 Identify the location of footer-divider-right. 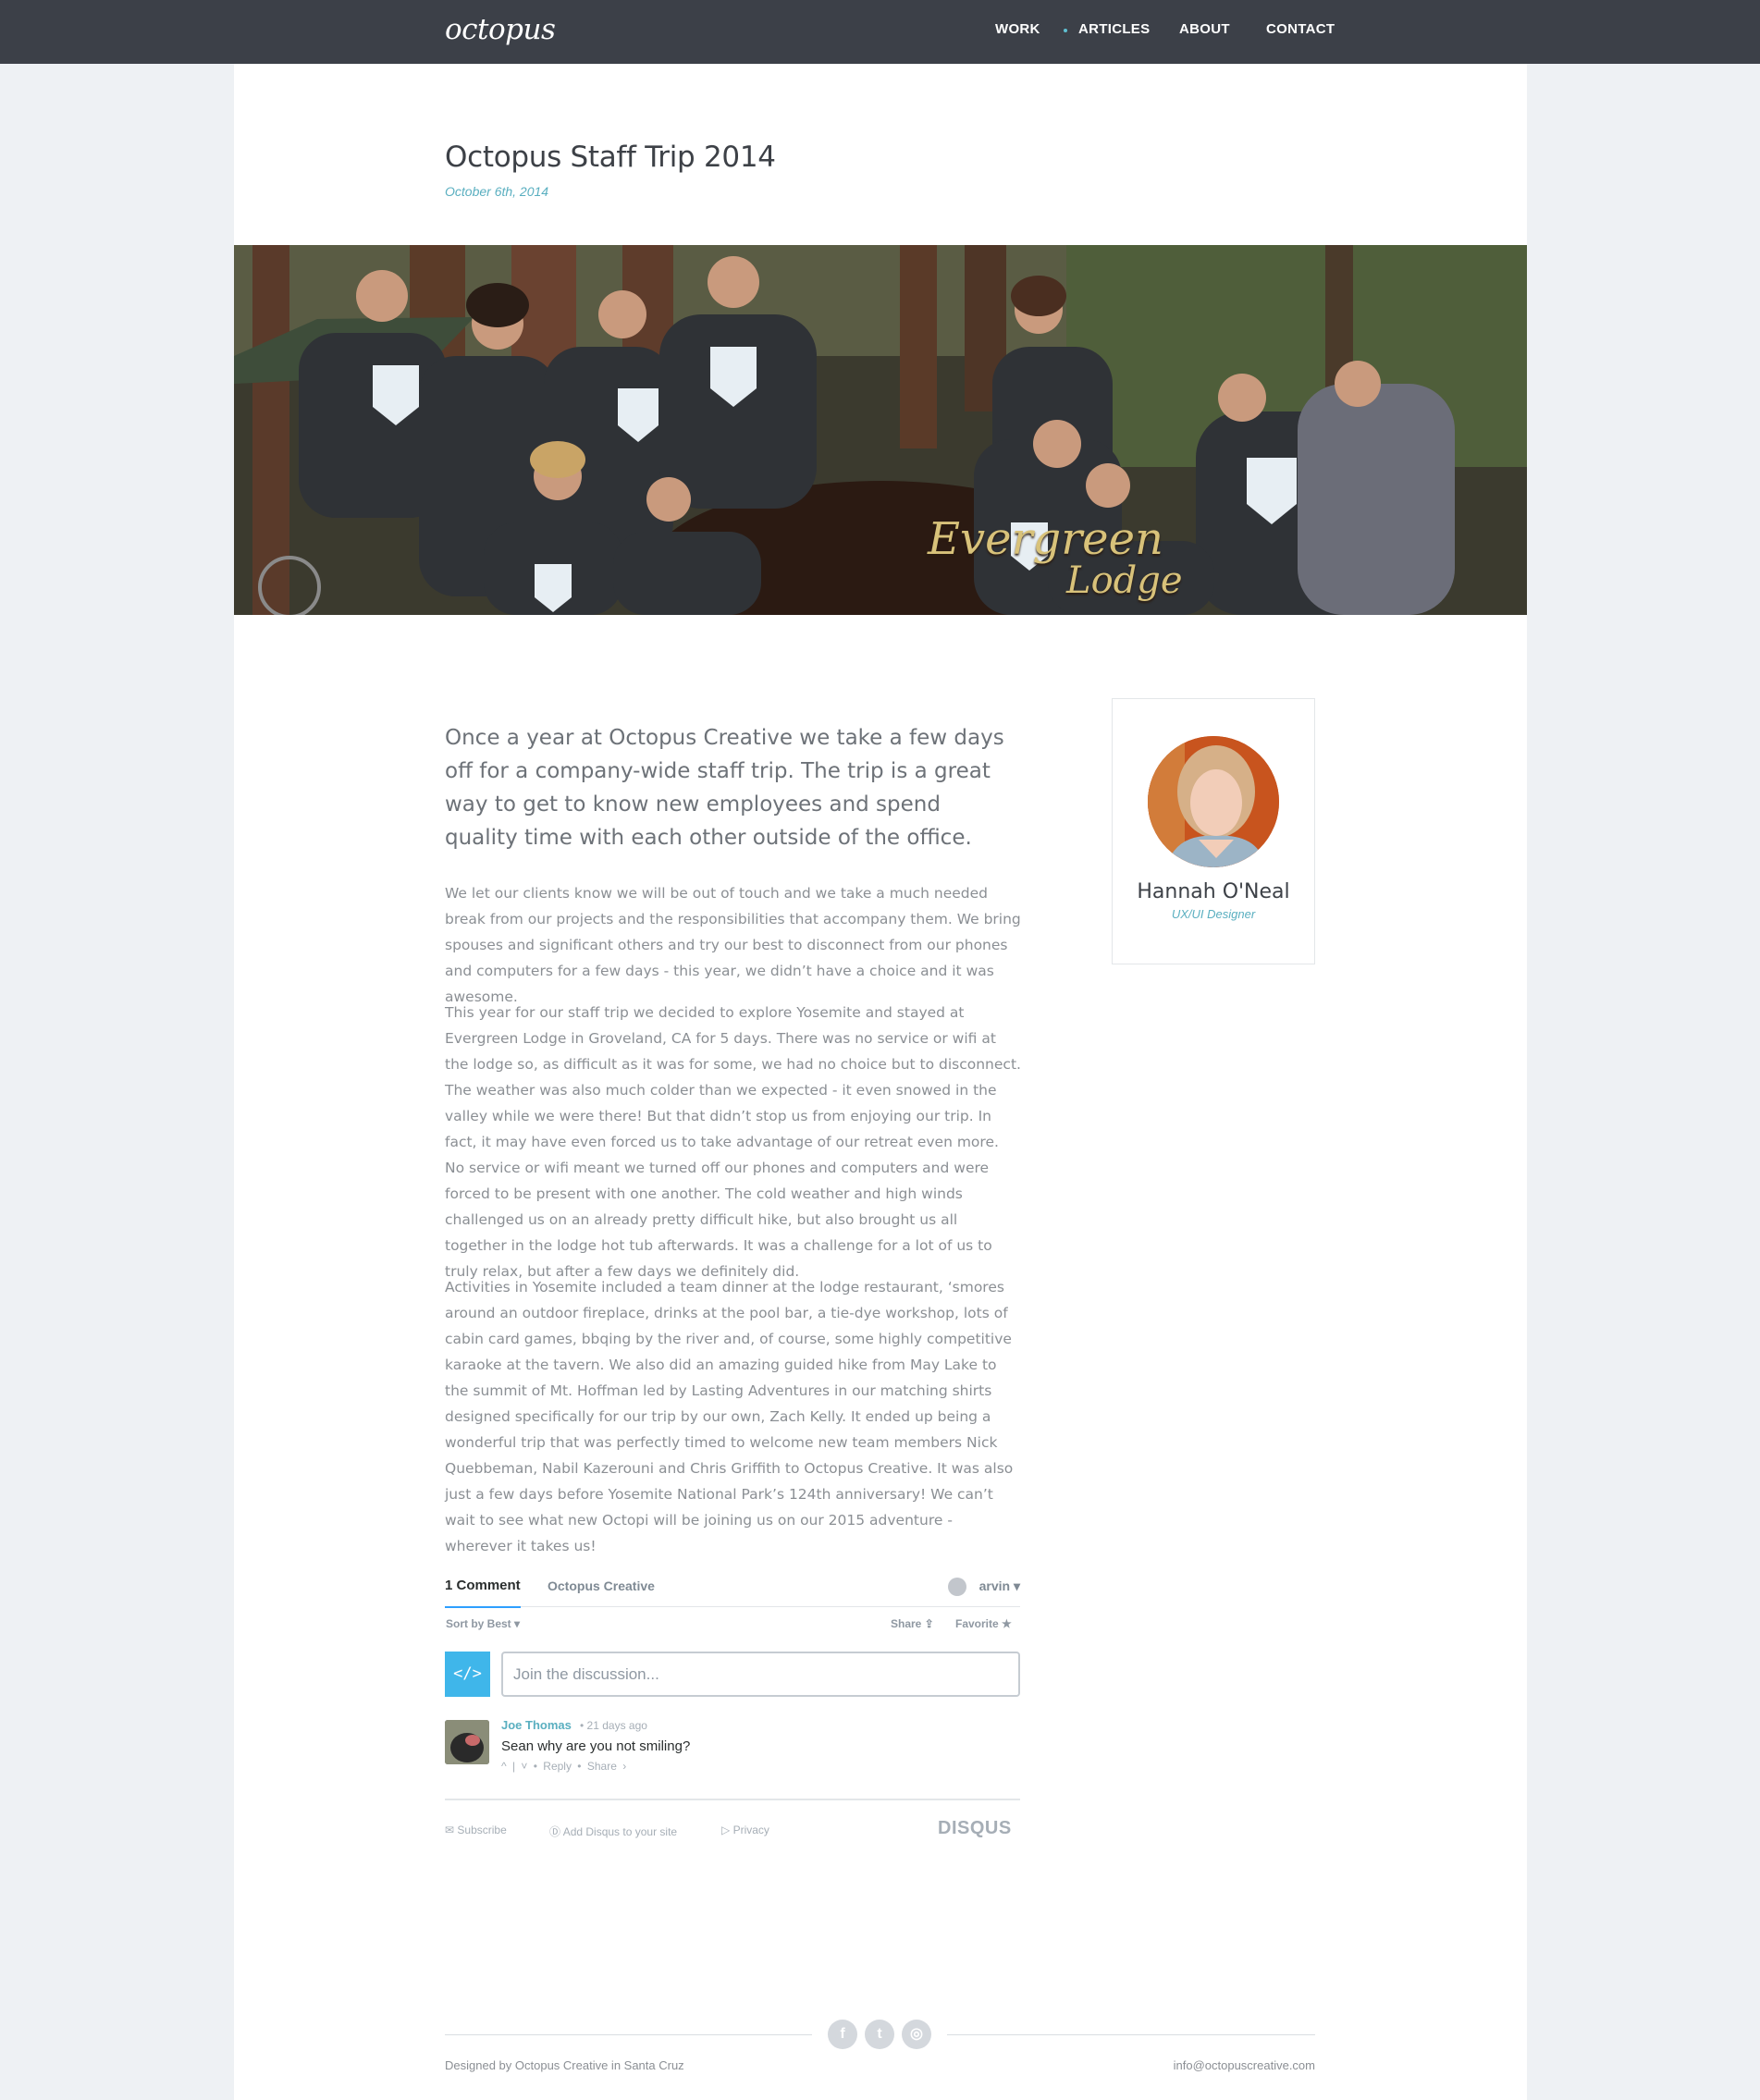
(1131, 2035).